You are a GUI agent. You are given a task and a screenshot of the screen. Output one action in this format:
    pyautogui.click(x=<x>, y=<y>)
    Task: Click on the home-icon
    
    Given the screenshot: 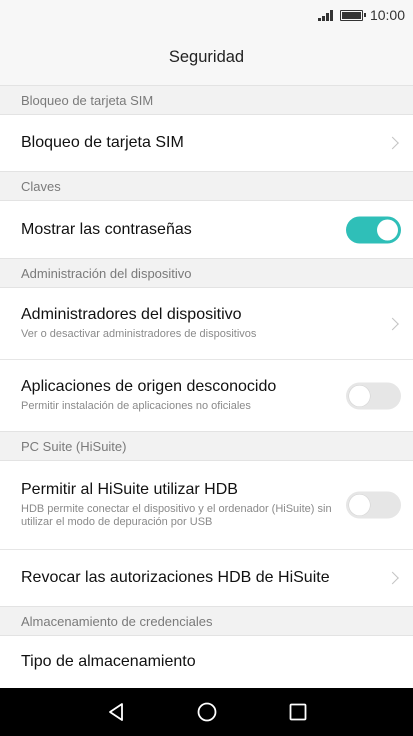 What is the action you would take?
    pyautogui.click(x=206, y=712)
    